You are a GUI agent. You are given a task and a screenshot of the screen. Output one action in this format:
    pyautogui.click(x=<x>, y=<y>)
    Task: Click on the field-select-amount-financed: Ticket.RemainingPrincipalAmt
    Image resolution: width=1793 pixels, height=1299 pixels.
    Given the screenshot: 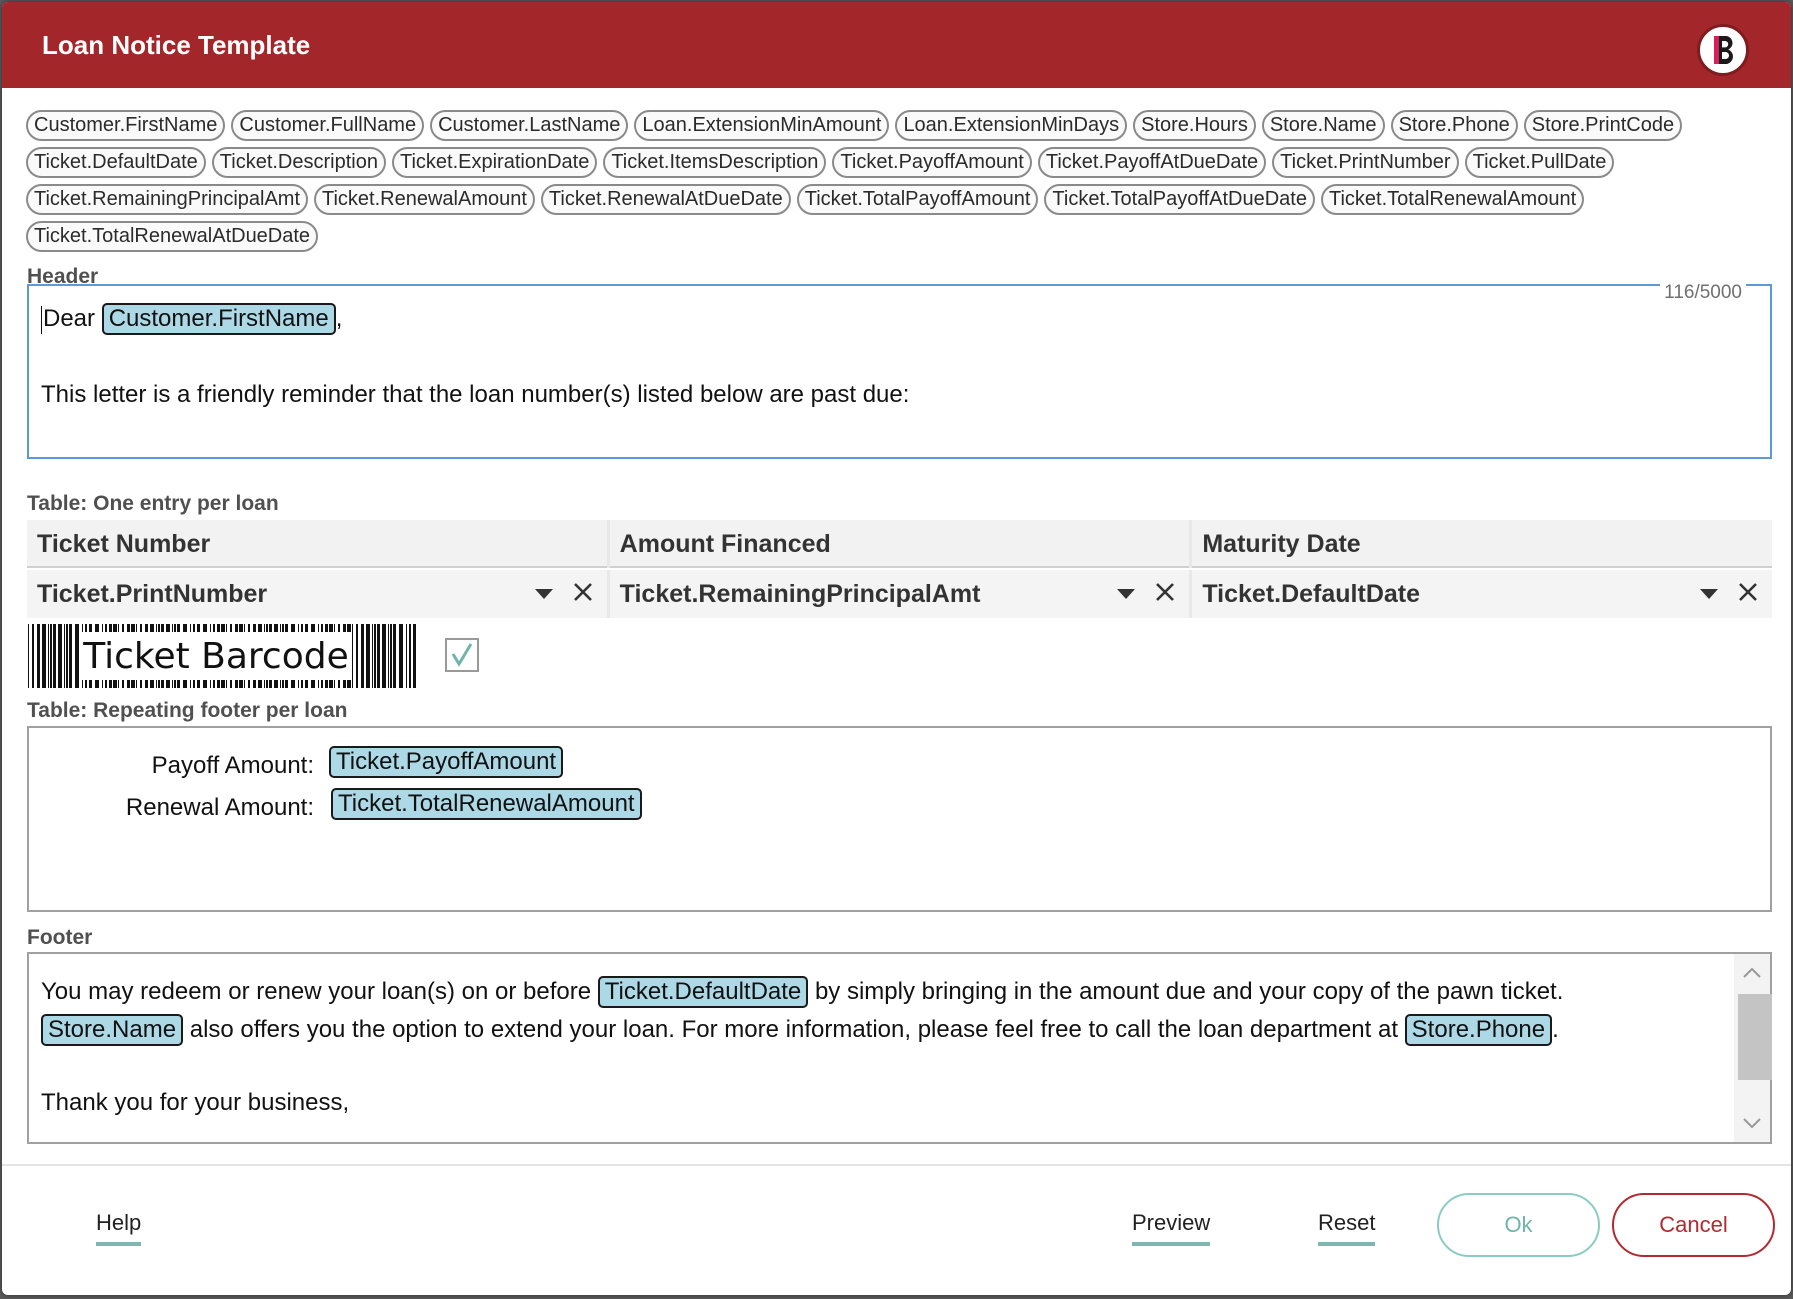 What is the action you would take?
    pyautogui.click(x=899, y=594)
    